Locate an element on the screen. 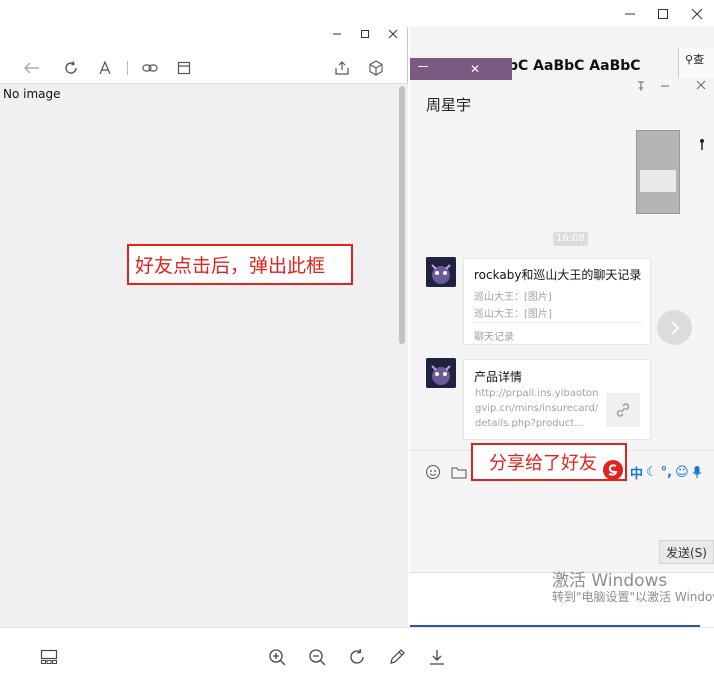 This screenshot has height=691, width=714. close-icon: ✕ is located at coordinates (475, 69).